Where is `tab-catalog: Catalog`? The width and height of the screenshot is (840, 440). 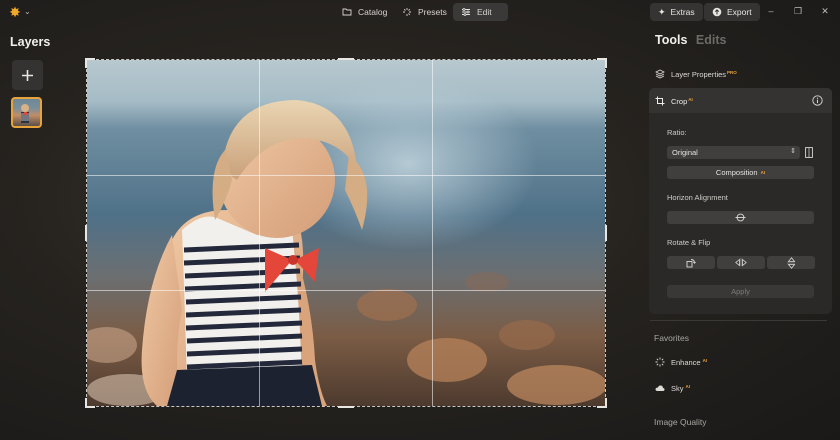
tab-catalog: Catalog is located at coordinates (364, 12).